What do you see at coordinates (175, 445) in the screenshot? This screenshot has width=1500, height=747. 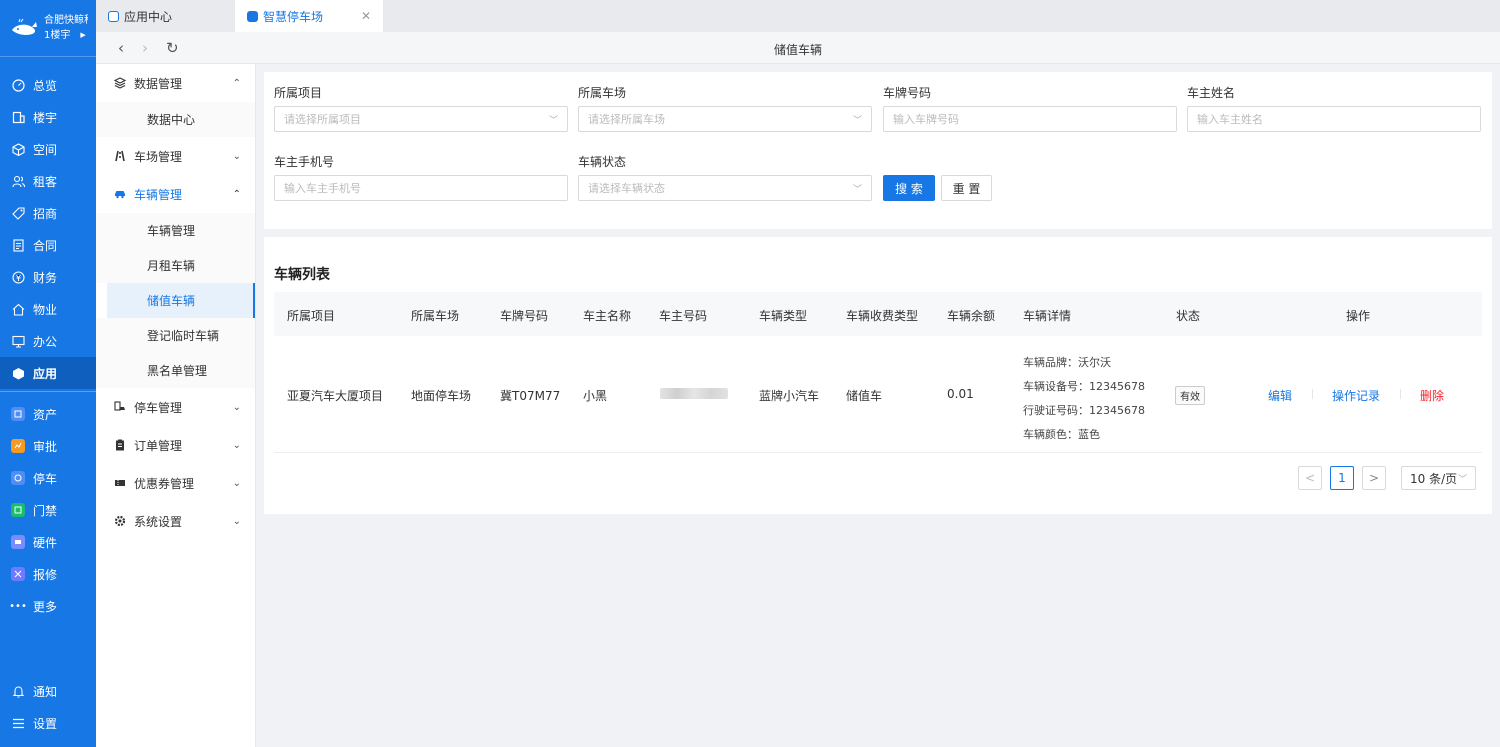 I see `group-order-management: 订单管理 ⌄` at bounding box center [175, 445].